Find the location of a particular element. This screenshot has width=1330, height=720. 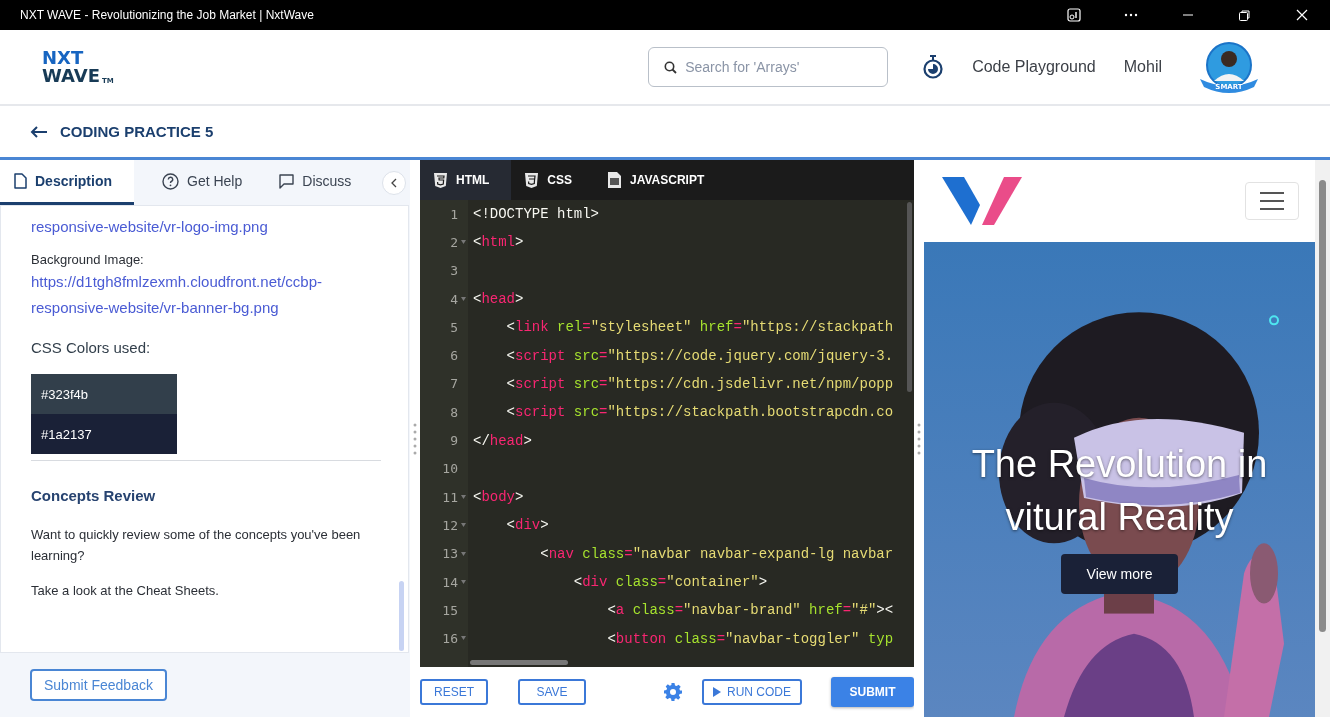

line-number: 5 is located at coordinates (454, 327).